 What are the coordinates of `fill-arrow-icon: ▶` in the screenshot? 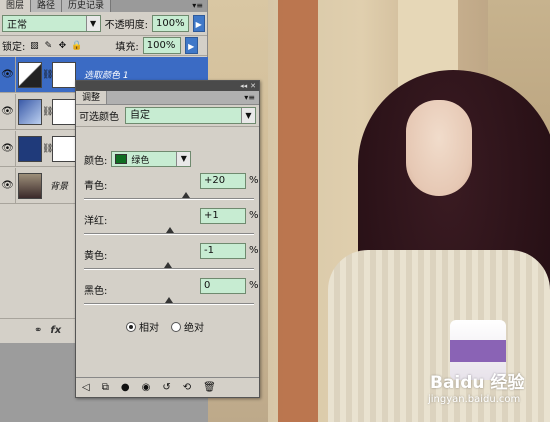 It's located at (191, 45).